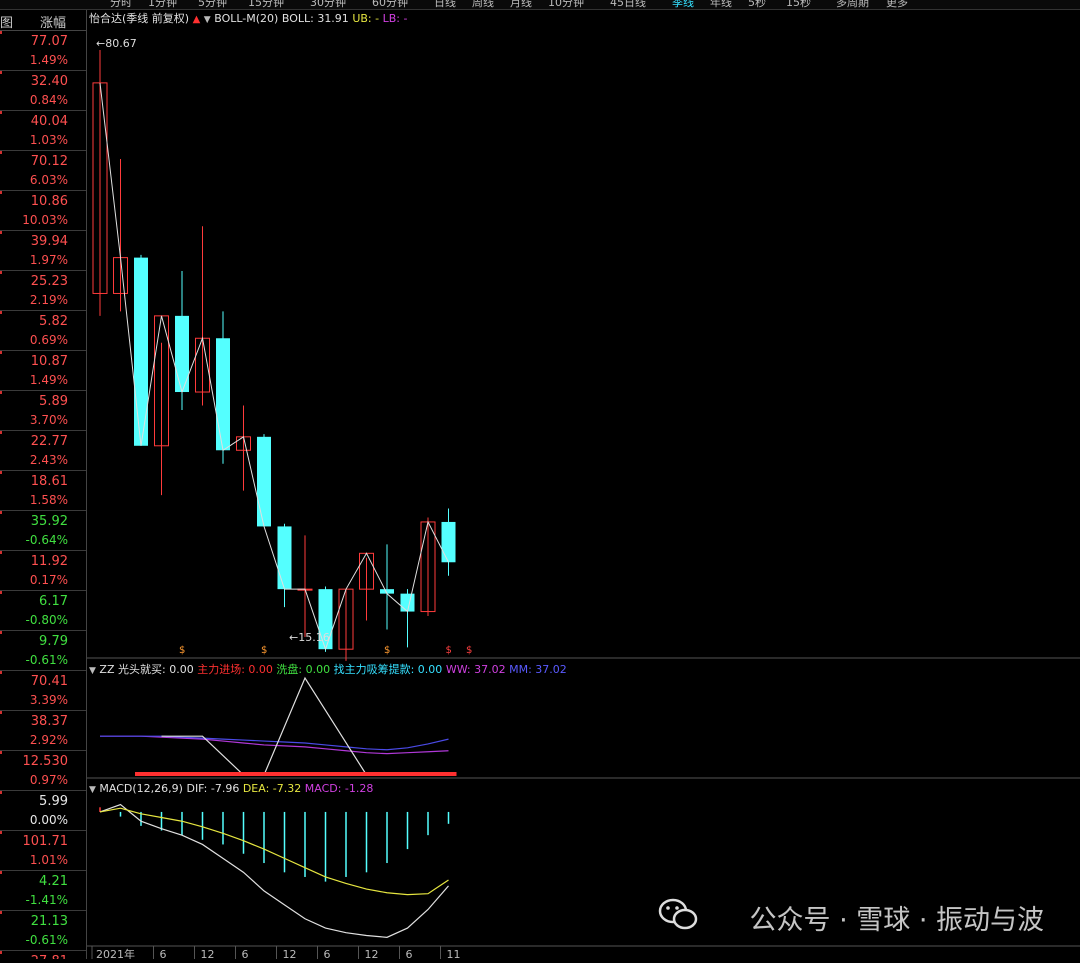  Describe the element at coordinates (721, 4) in the screenshot. I see `tab-12: 年线` at that location.